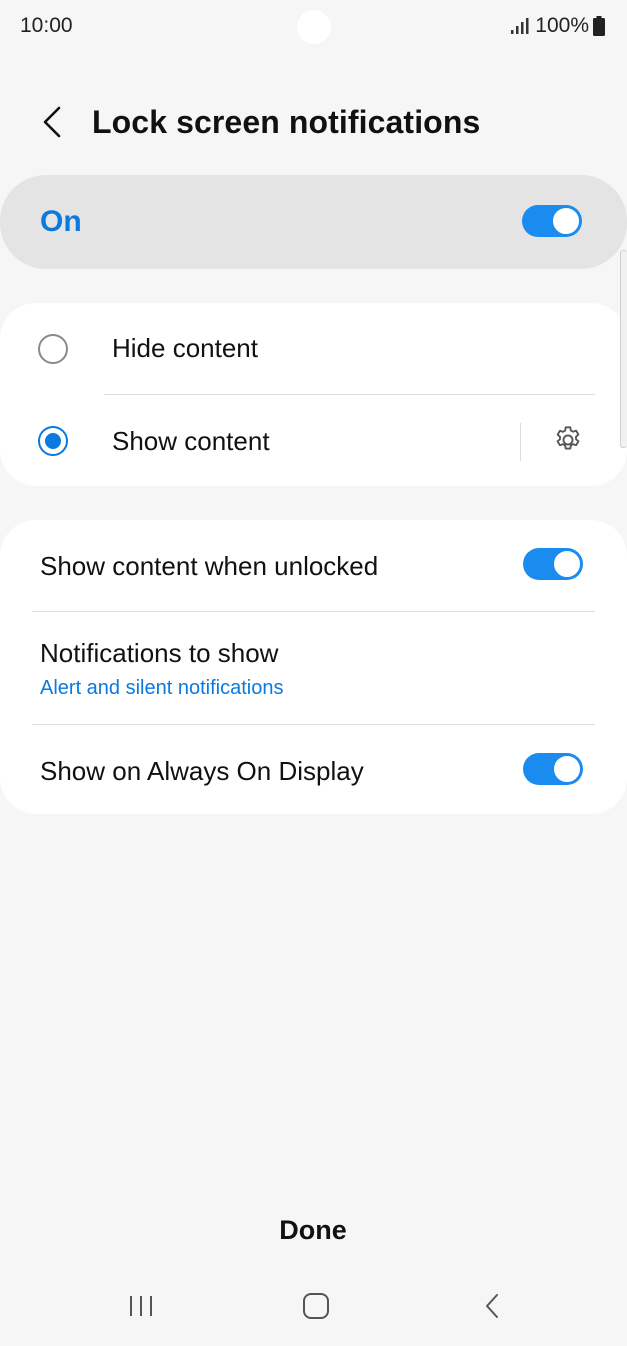  I want to click on done-button: Done, so click(313, 1230).